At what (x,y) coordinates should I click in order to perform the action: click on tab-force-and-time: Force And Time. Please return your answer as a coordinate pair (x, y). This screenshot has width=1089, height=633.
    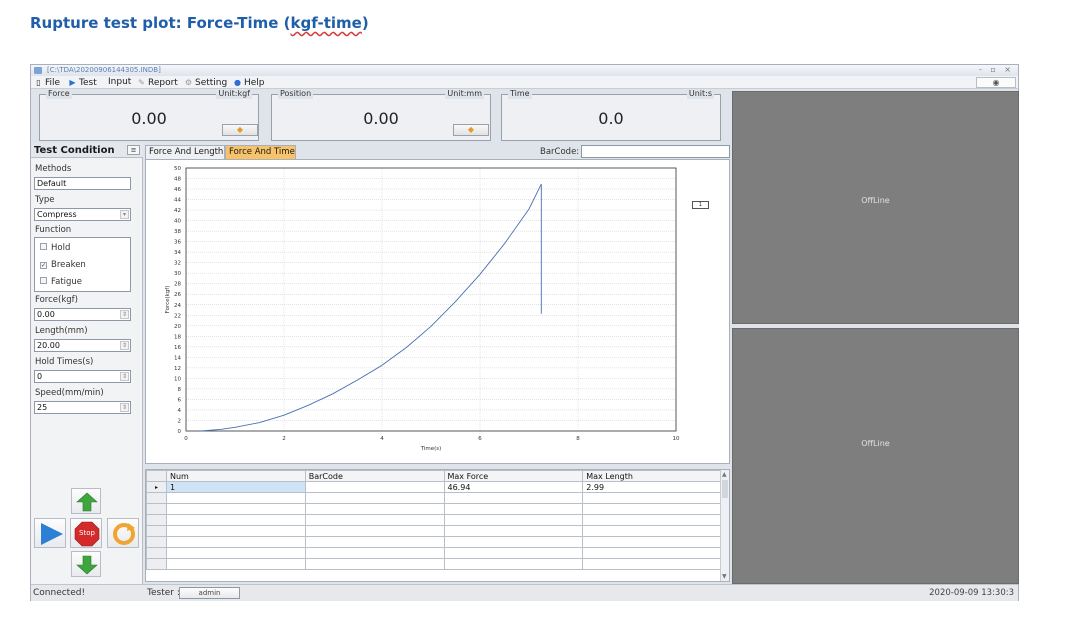
    Looking at the image, I should click on (260, 152).